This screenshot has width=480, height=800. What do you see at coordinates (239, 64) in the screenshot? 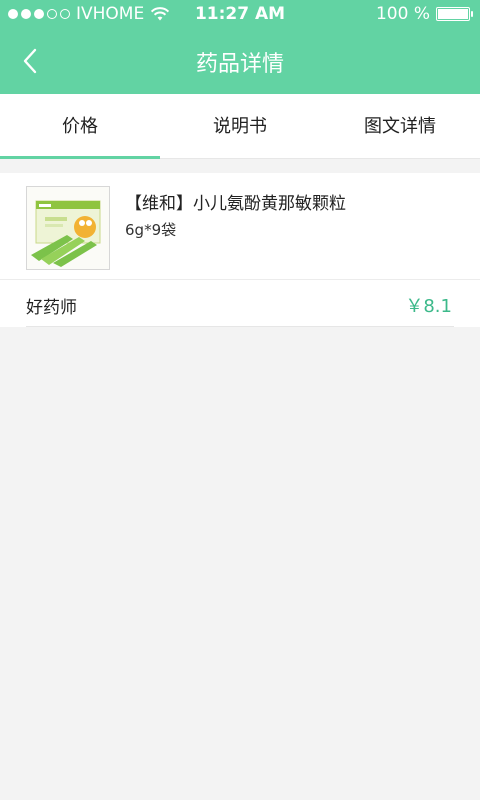
I see `page-title: 药品详情` at bounding box center [239, 64].